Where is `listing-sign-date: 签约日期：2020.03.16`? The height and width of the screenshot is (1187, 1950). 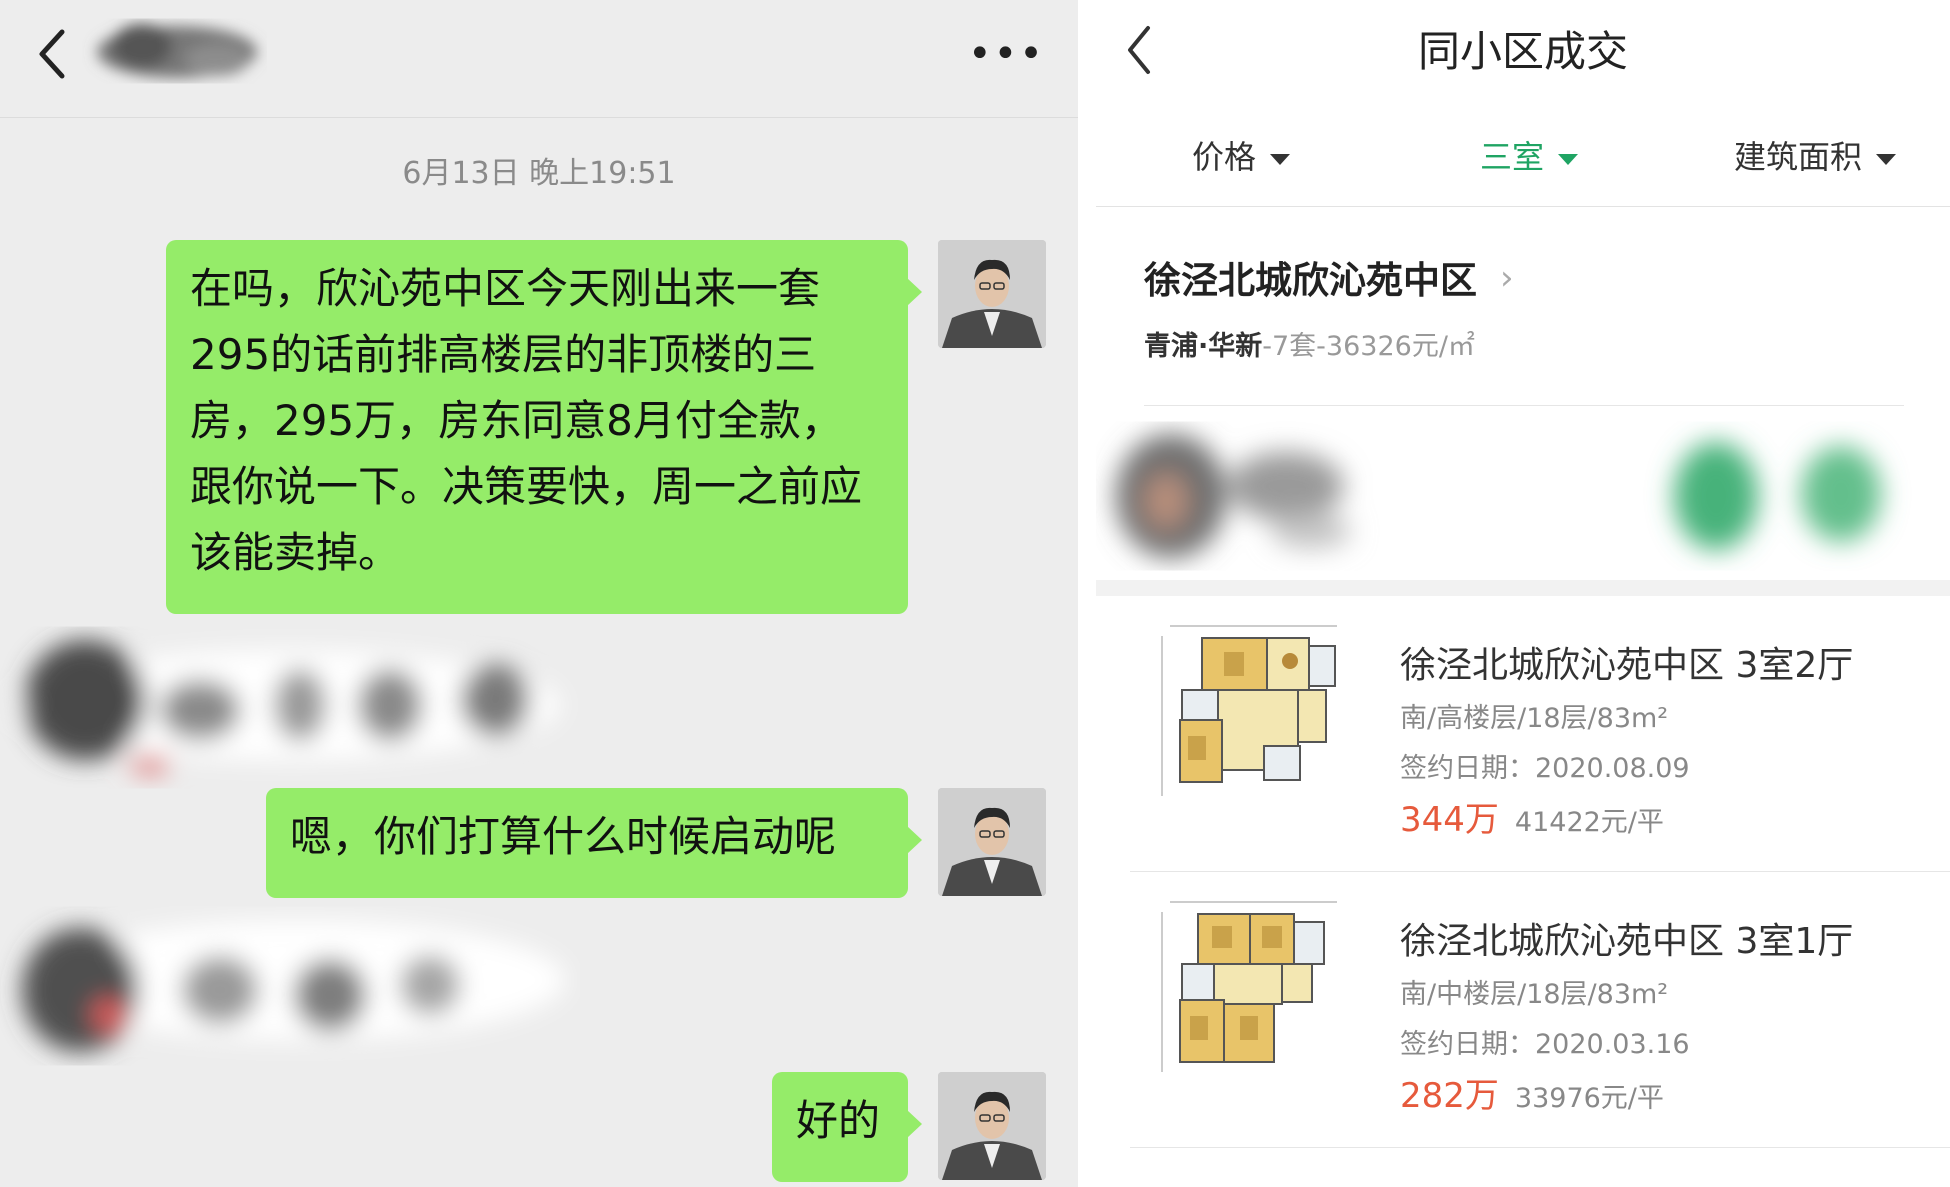 listing-sign-date: 签约日期：2020.03.16 is located at coordinates (1545, 1044).